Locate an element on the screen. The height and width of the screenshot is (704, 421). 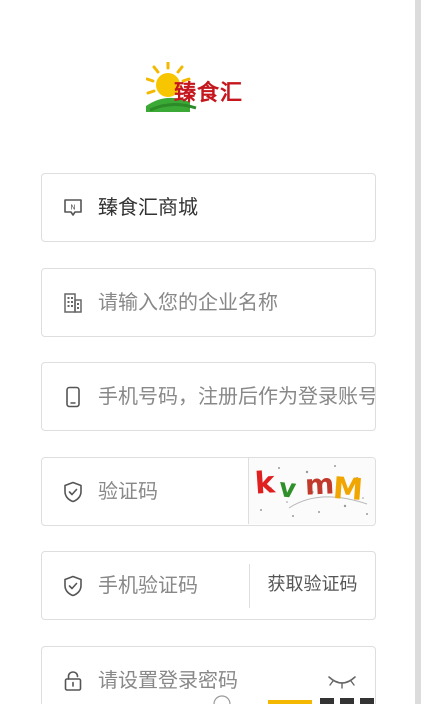
svg-text: N is located at coordinates (72, 208).